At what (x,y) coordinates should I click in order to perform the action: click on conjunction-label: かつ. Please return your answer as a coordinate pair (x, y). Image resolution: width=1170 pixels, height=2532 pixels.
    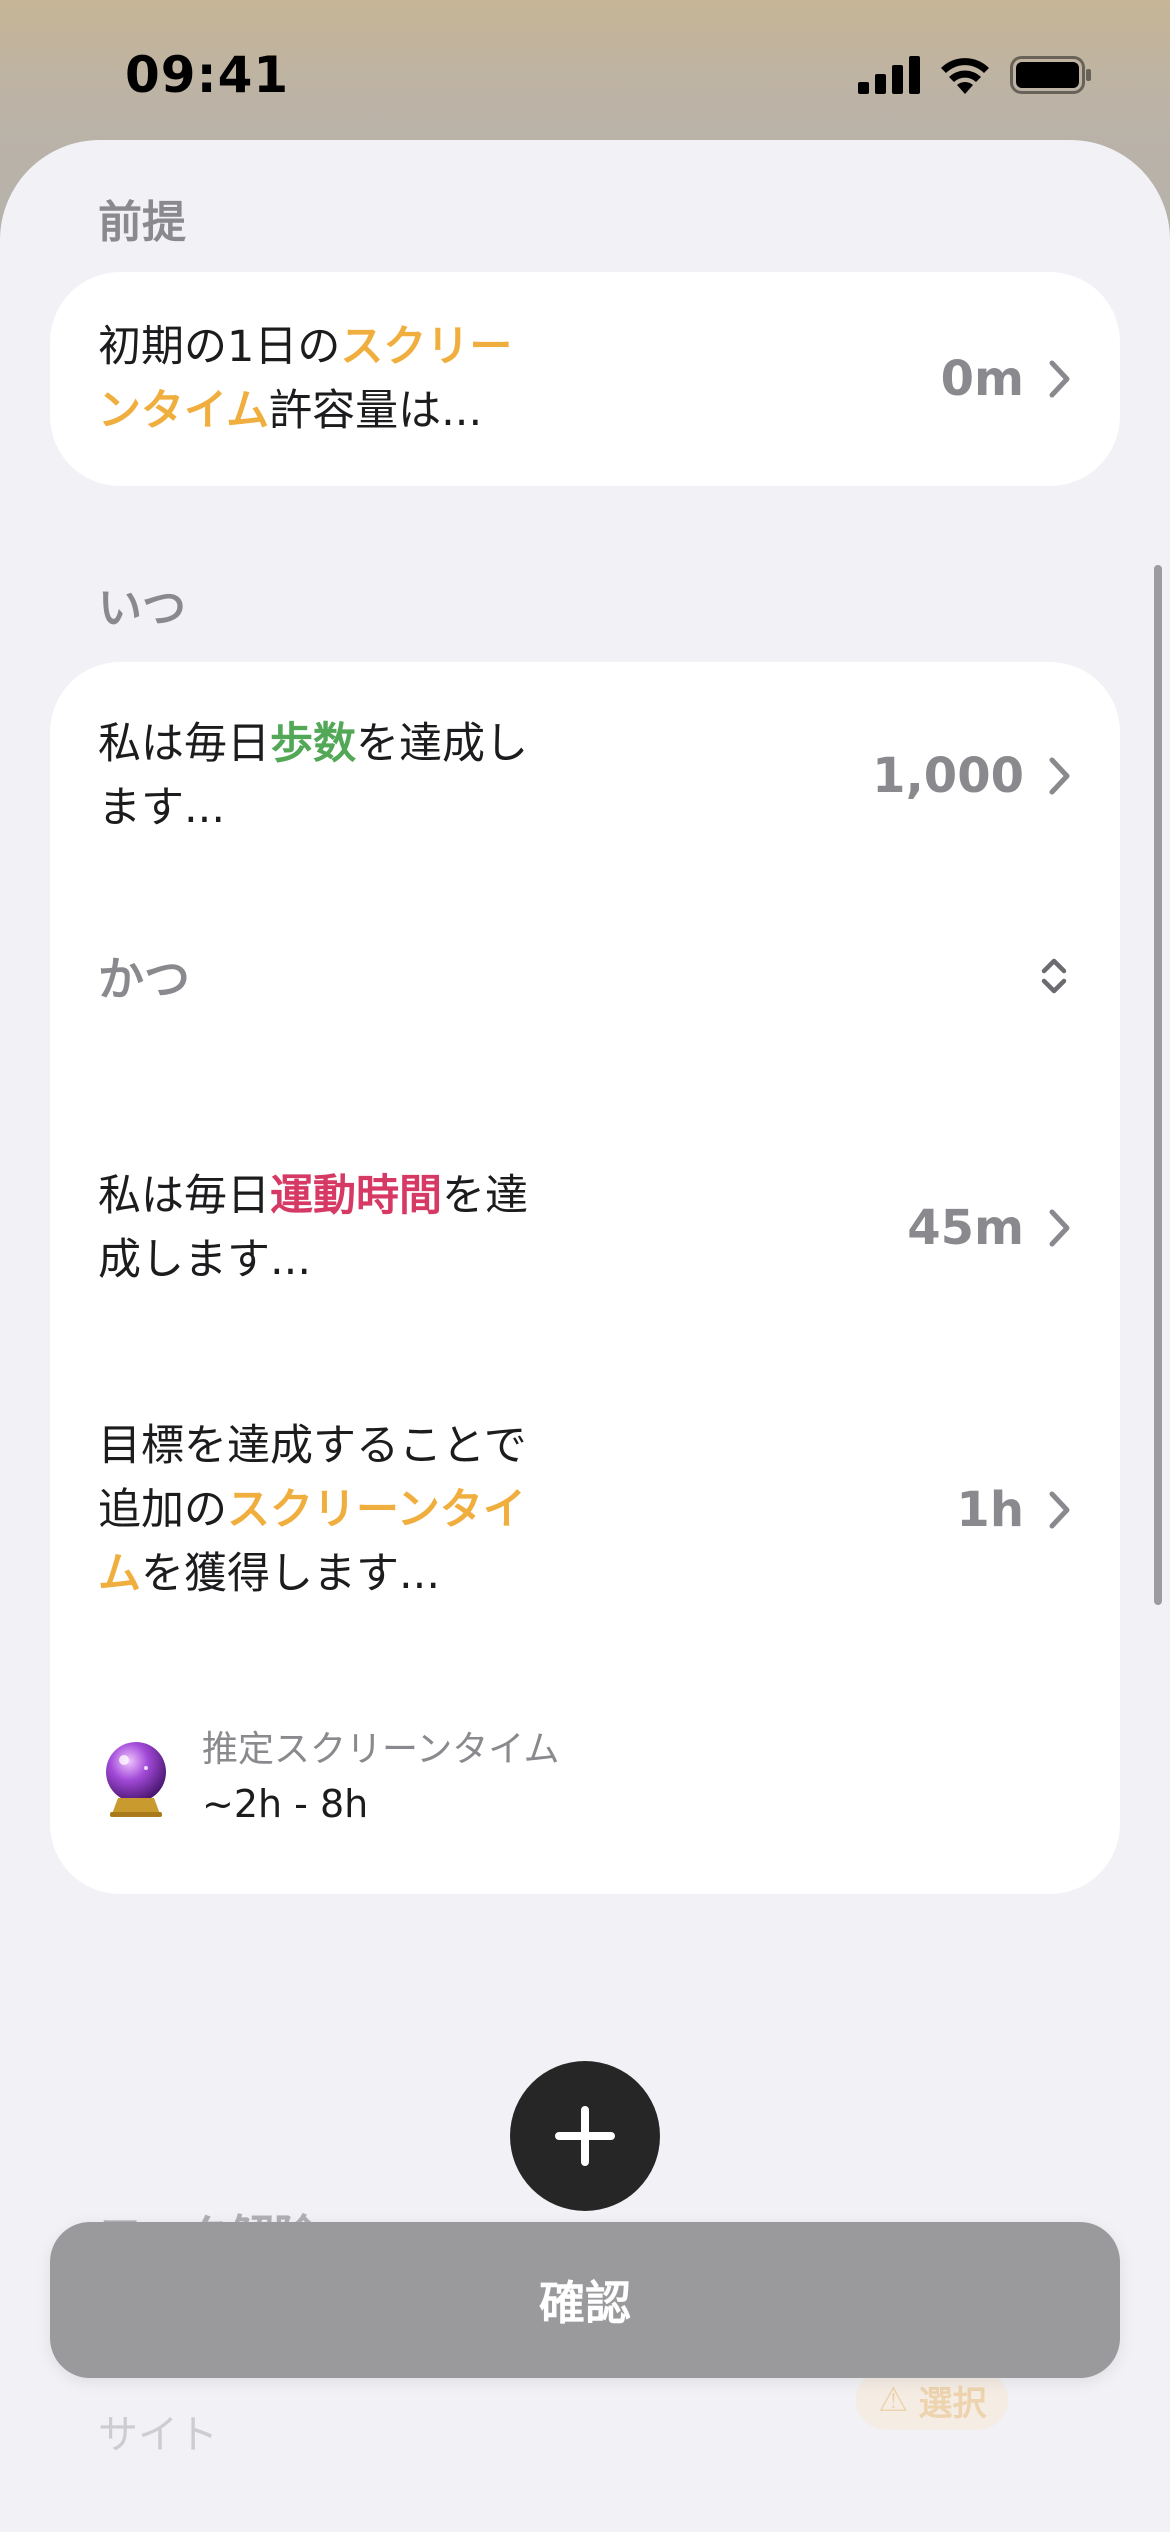
    Looking at the image, I should click on (144, 979).